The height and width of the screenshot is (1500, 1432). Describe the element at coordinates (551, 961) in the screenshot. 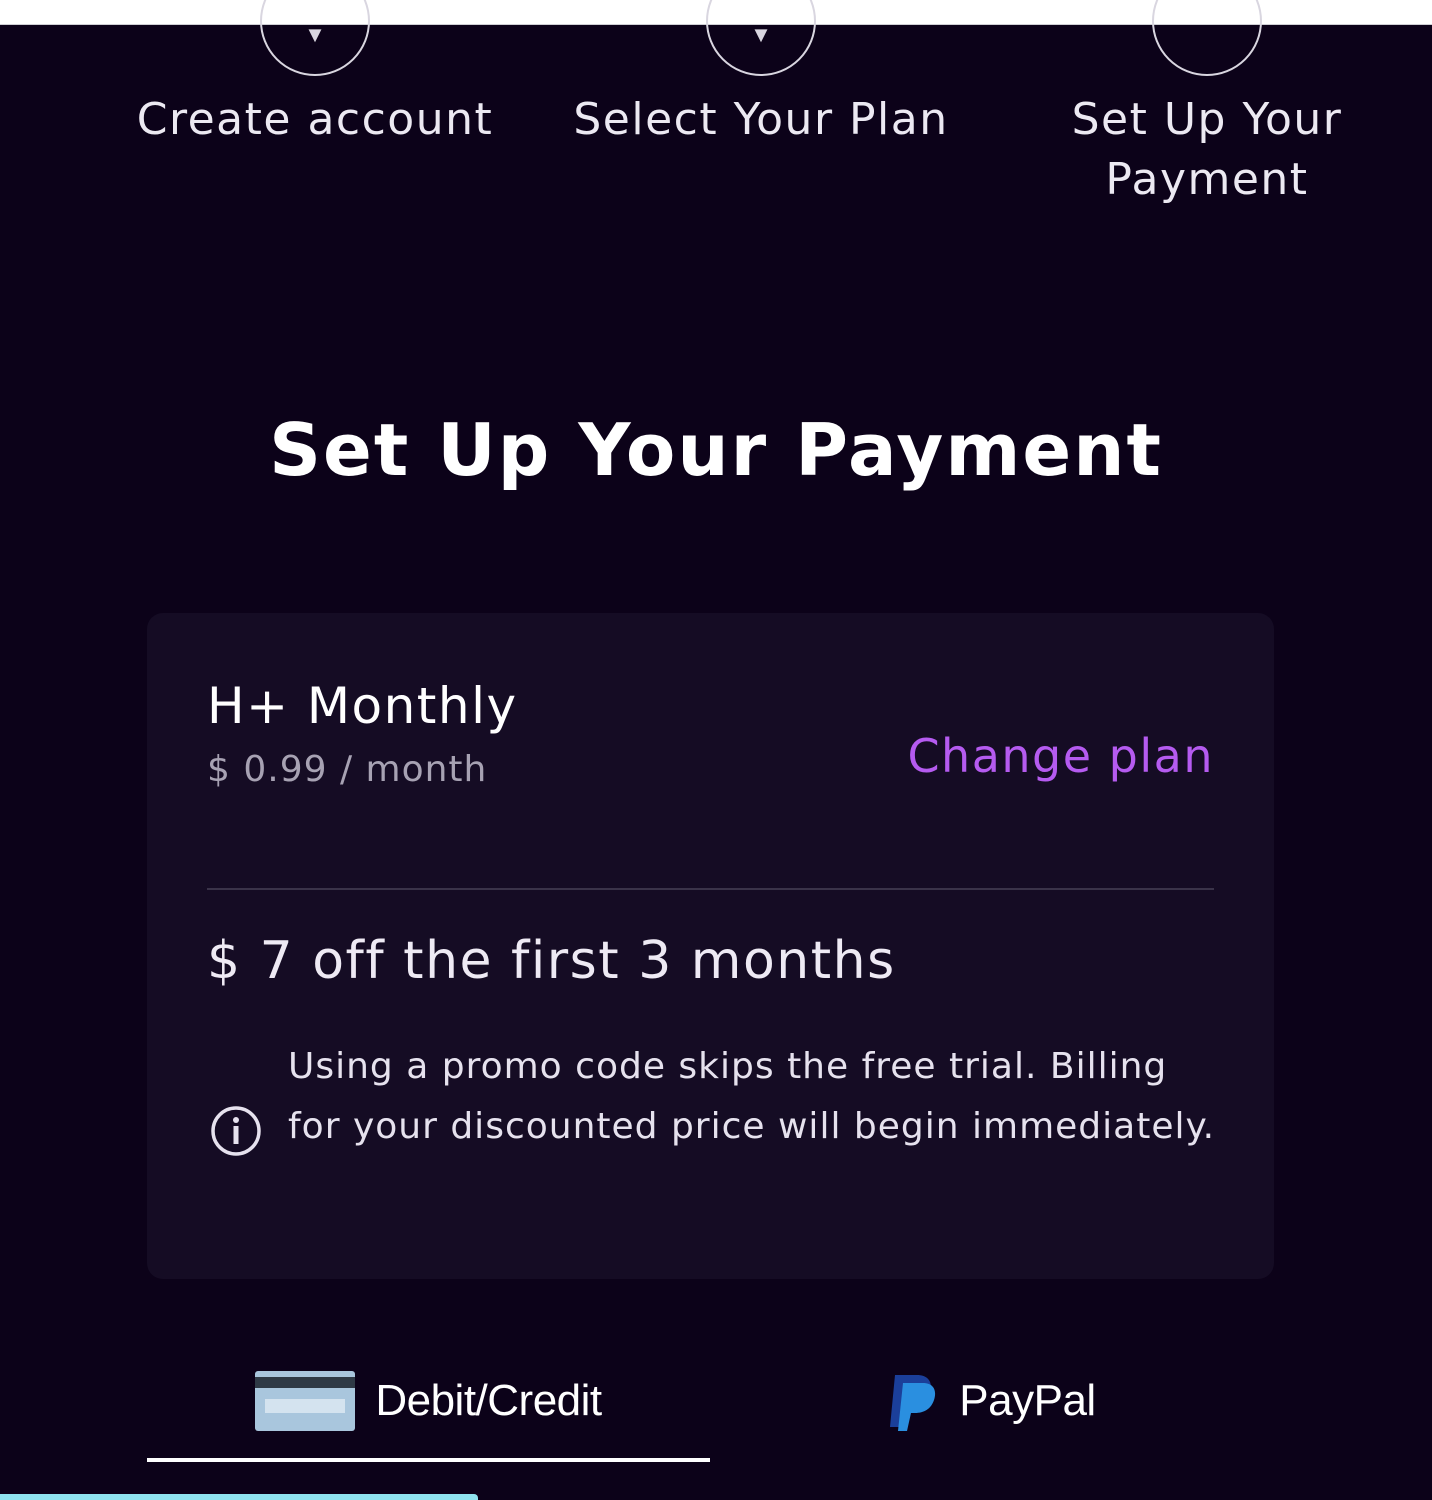

I see `promo-discount-text: $ 7 off the first 3 months` at that location.